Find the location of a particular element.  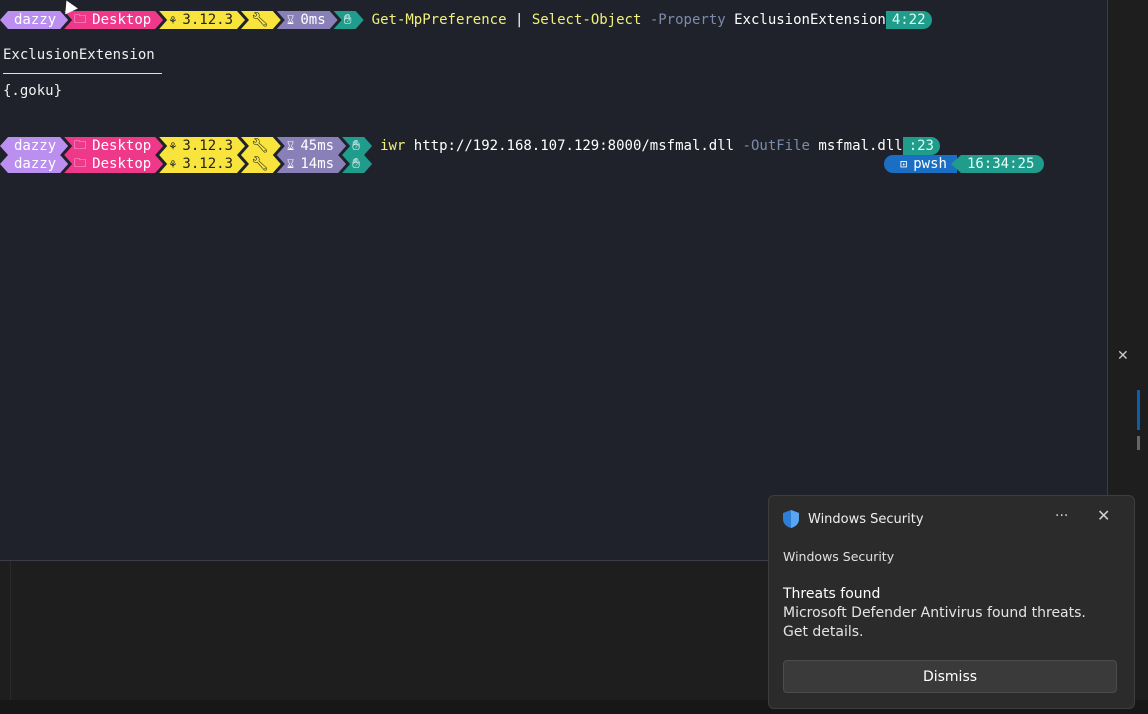

prompt-time-segment: ⌛︎ 0ms is located at coordinates (307, 20).